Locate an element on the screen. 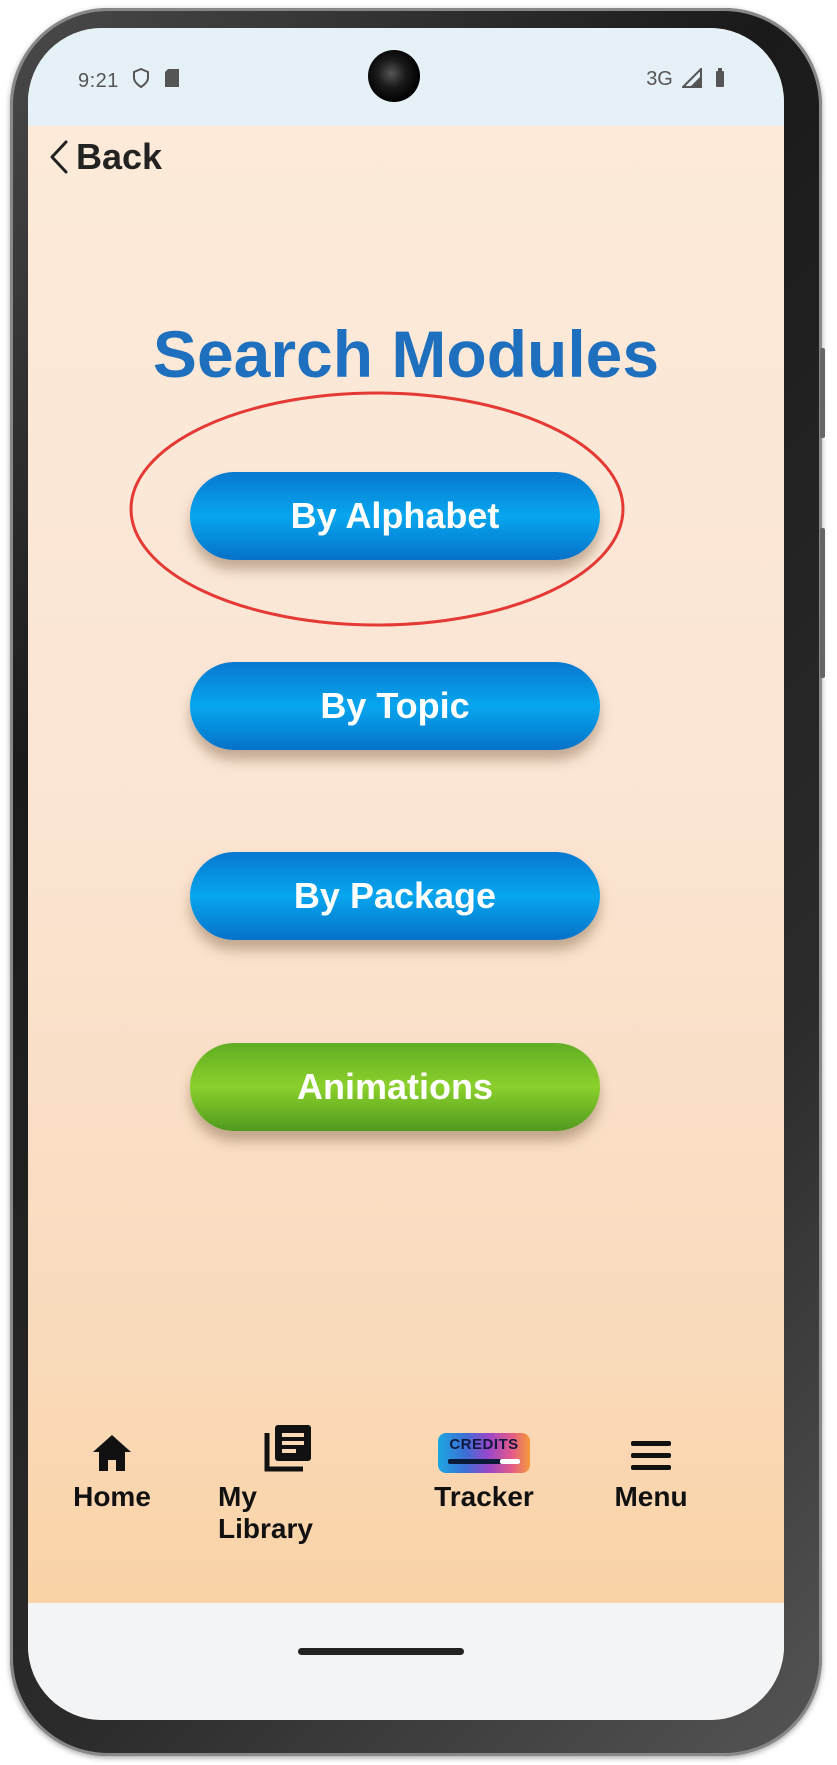 The image size is (837, 1765). credits-progress-bar is located at coordinates (484, 1461).